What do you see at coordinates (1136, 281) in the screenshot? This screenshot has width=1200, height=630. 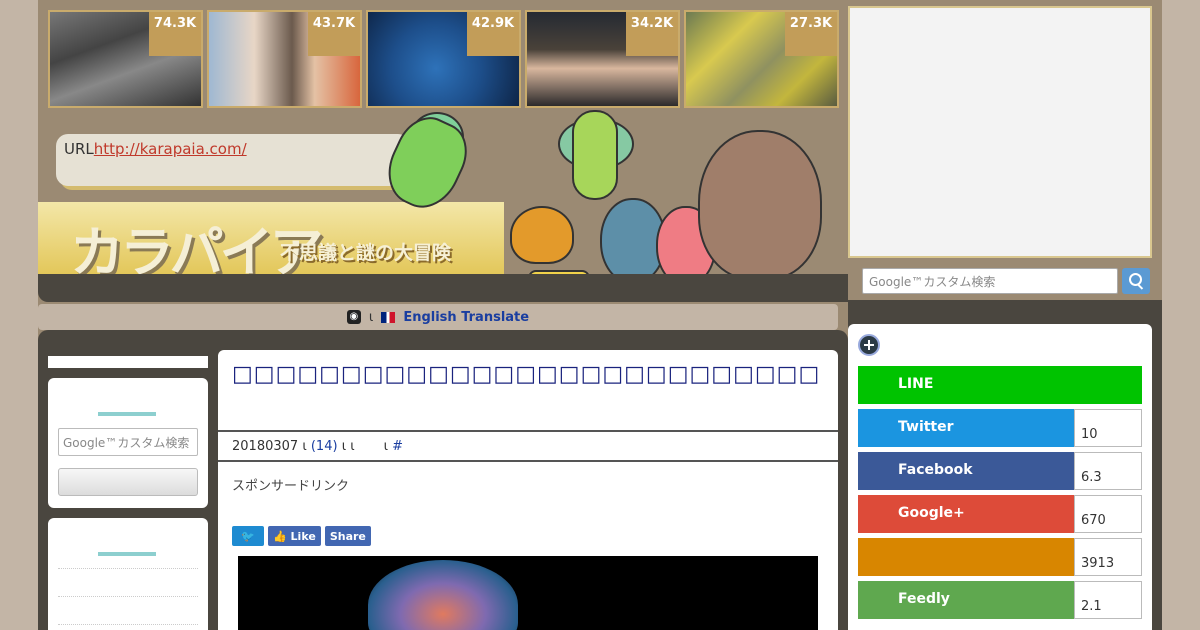 I see `search-button` at bounding box center [1136, 281].